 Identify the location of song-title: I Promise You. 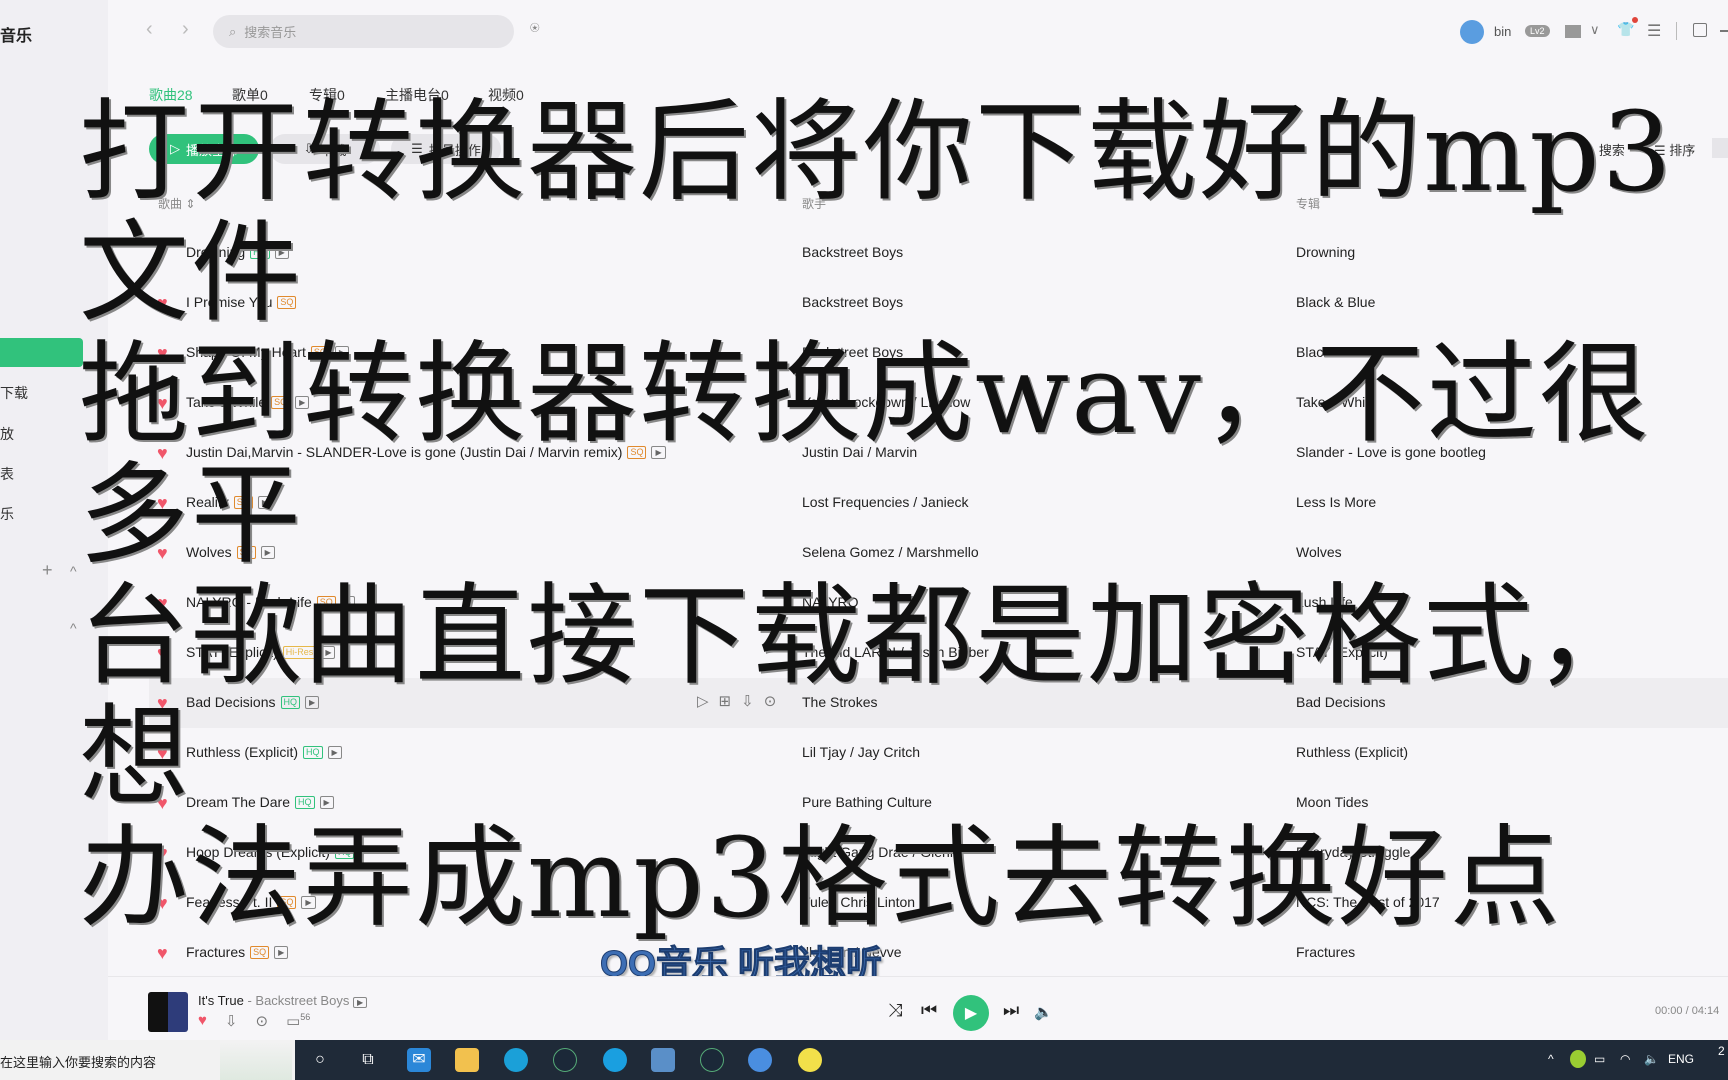
(229, 302).